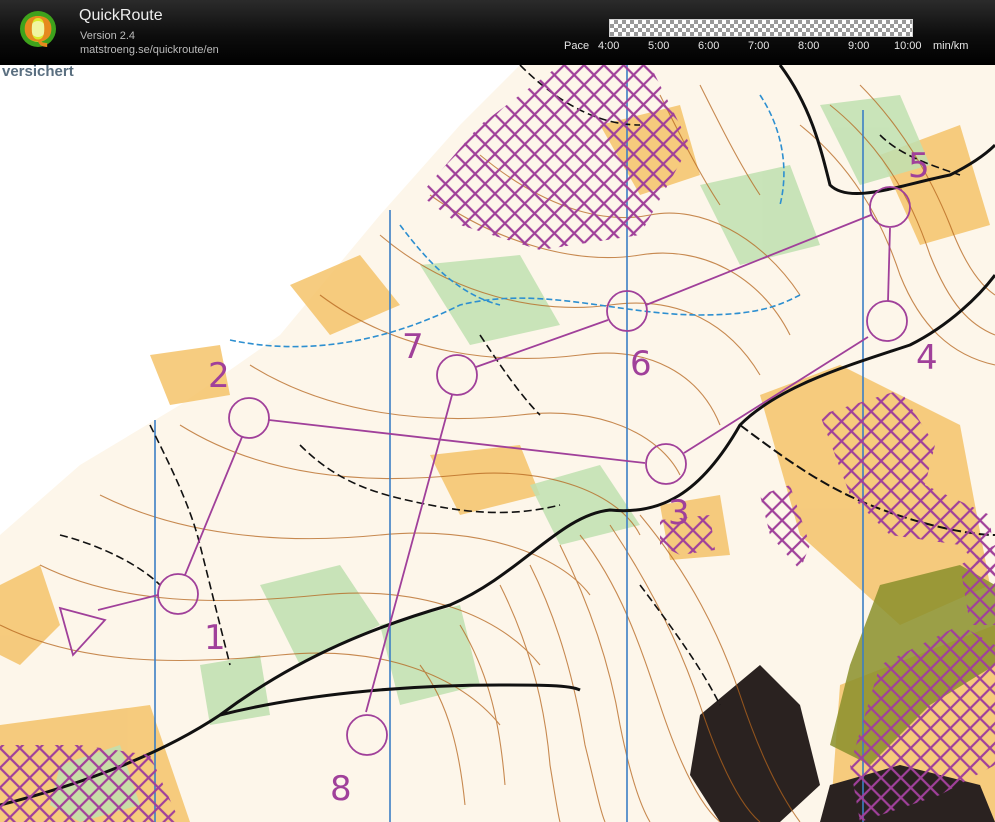 This screenshot has width=995, height=822. Describe the element at coordinates (759, 46) in the screenshot. I see `pace-tick: 7:00` at that location.